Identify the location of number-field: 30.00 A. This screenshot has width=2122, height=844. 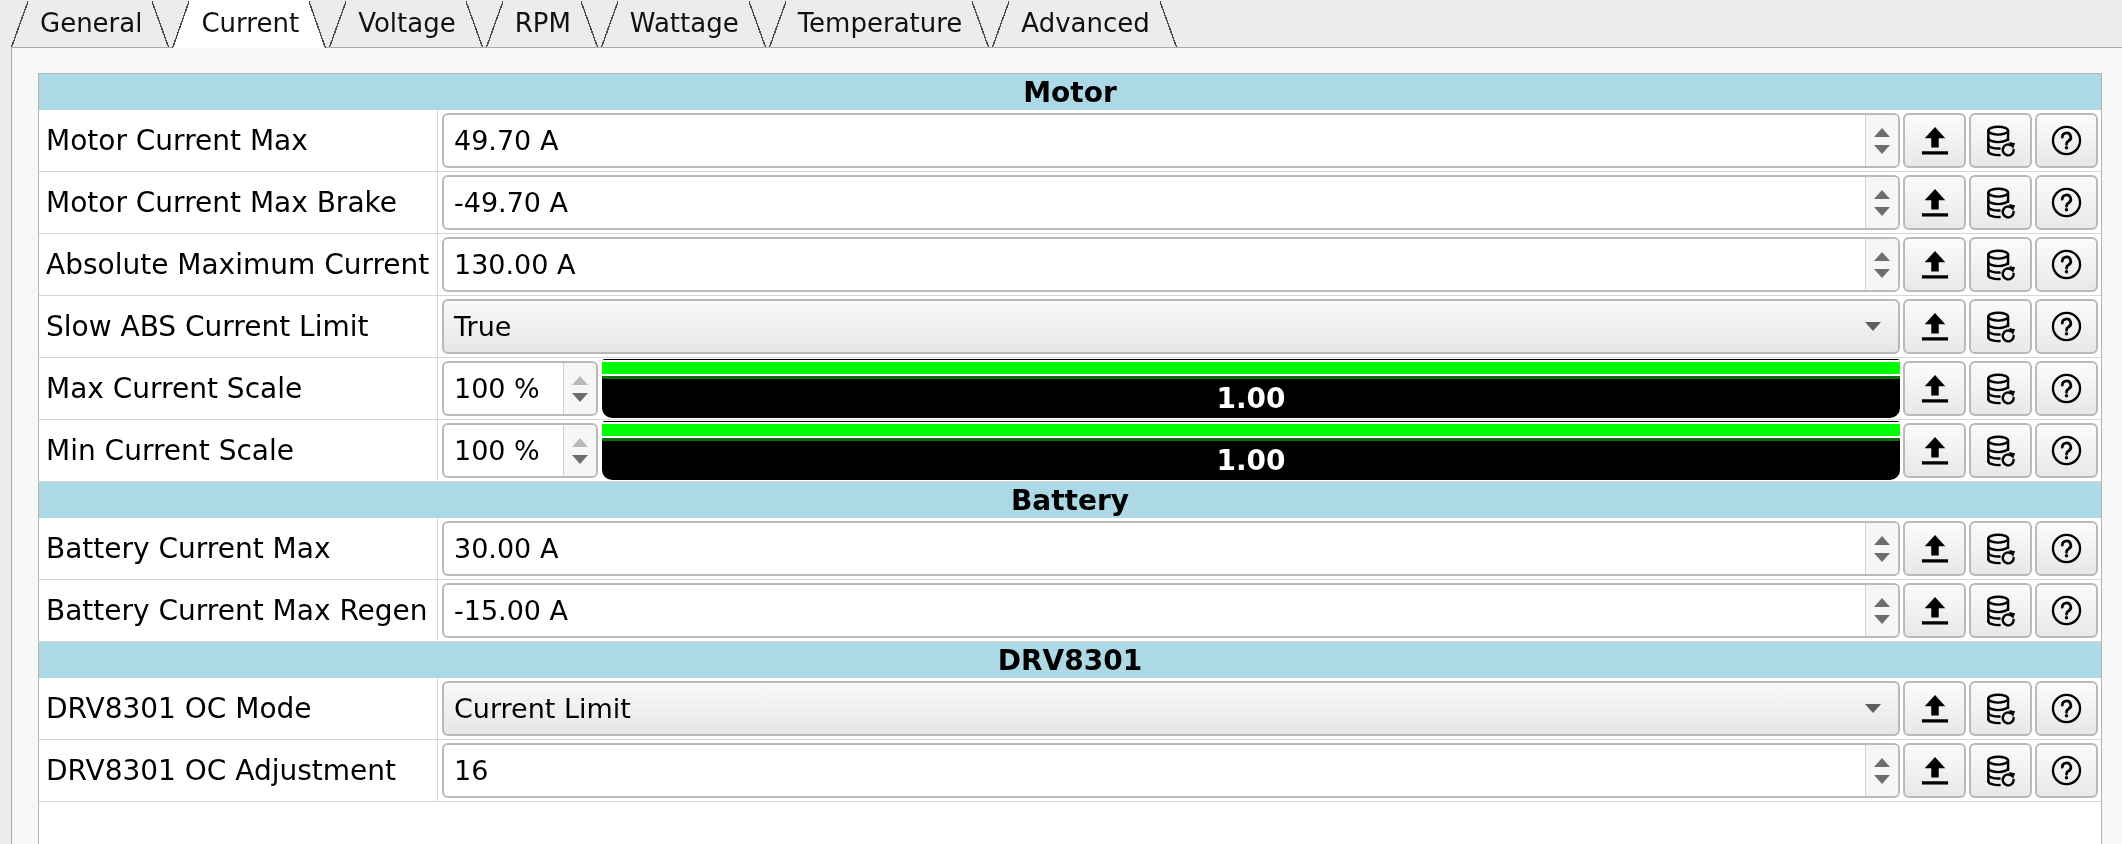
(1171, 548).